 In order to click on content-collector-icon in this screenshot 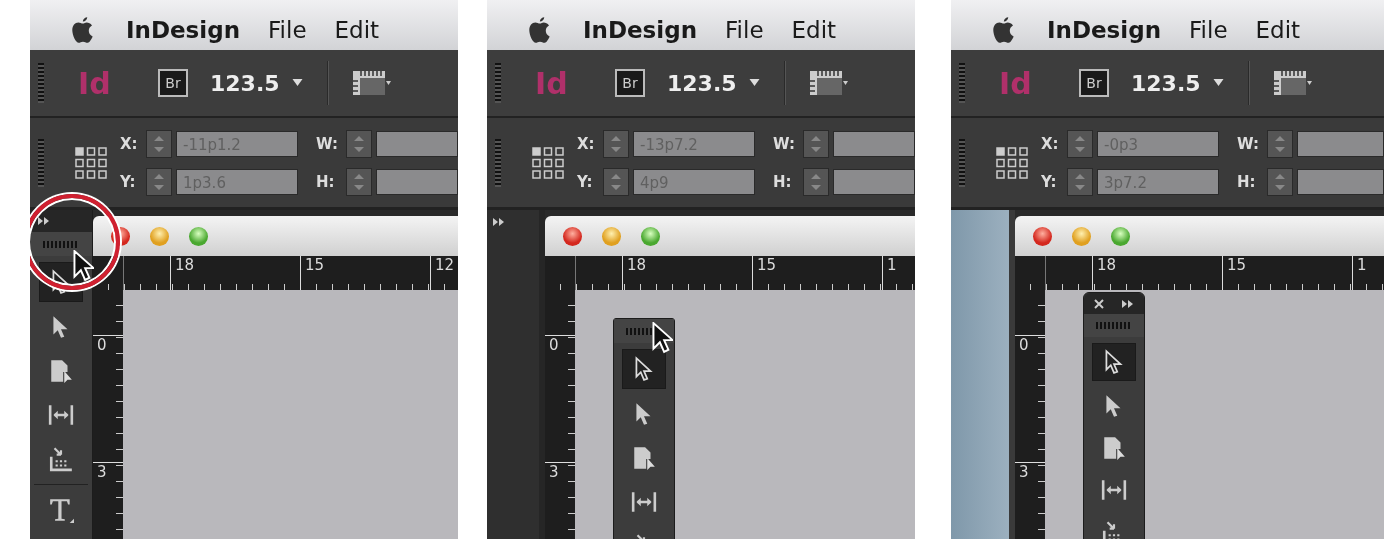, I will do `click(61, 459)`.